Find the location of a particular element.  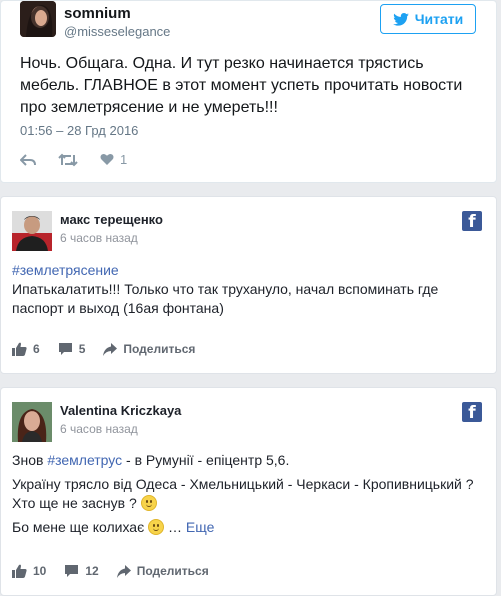

post-text: Знов is located at coordinates (30, 460).